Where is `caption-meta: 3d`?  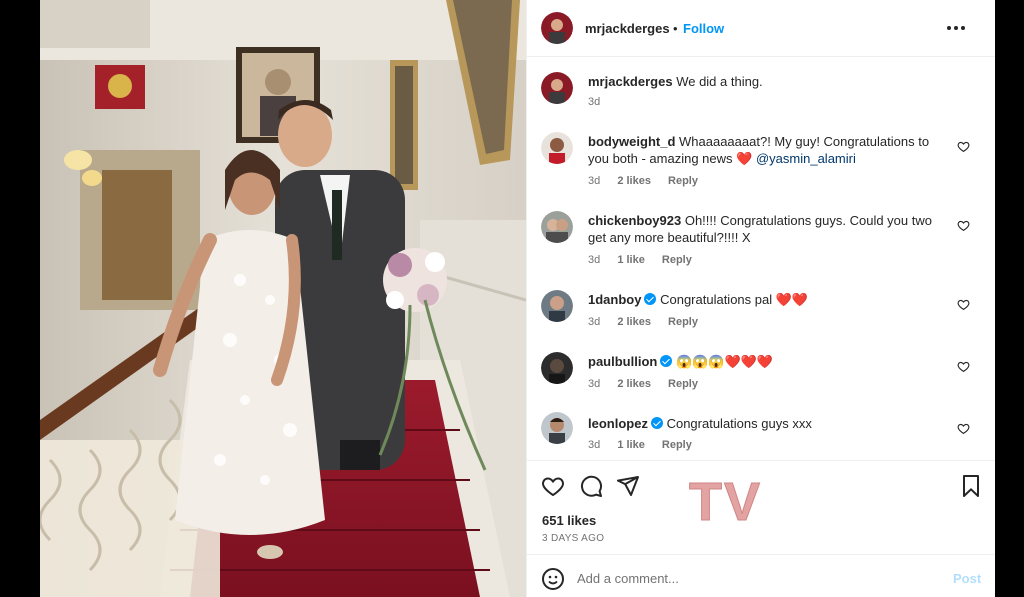
caption-meta: 3d is located at coordinates (601, 102).